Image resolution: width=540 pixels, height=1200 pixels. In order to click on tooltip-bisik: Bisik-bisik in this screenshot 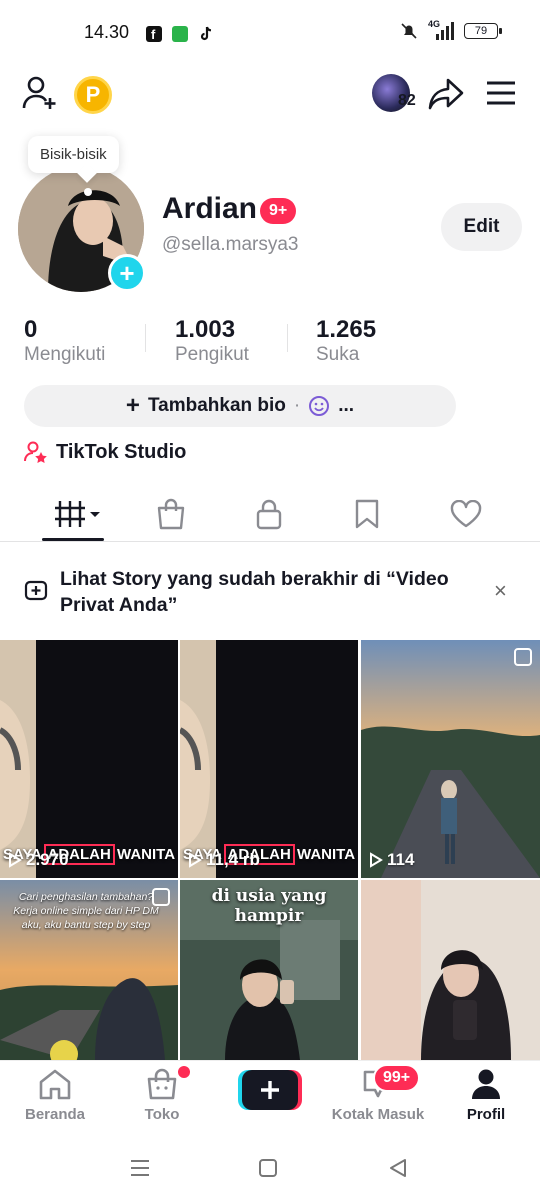, I will do `click(73, 154)`.